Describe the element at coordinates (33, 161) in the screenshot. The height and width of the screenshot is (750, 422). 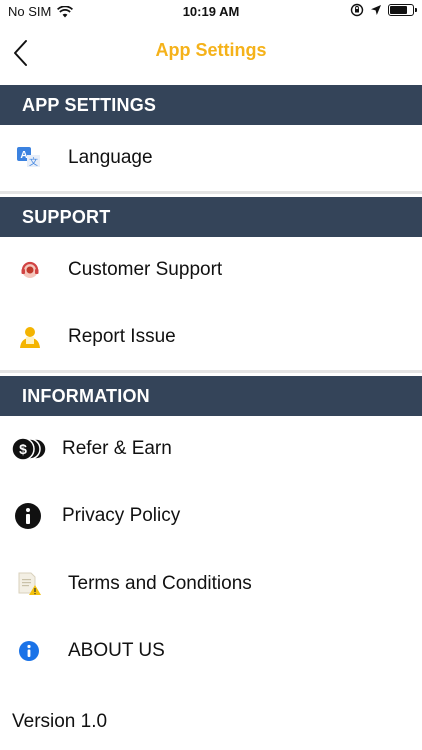
I see `svg-text: 文` at that location.